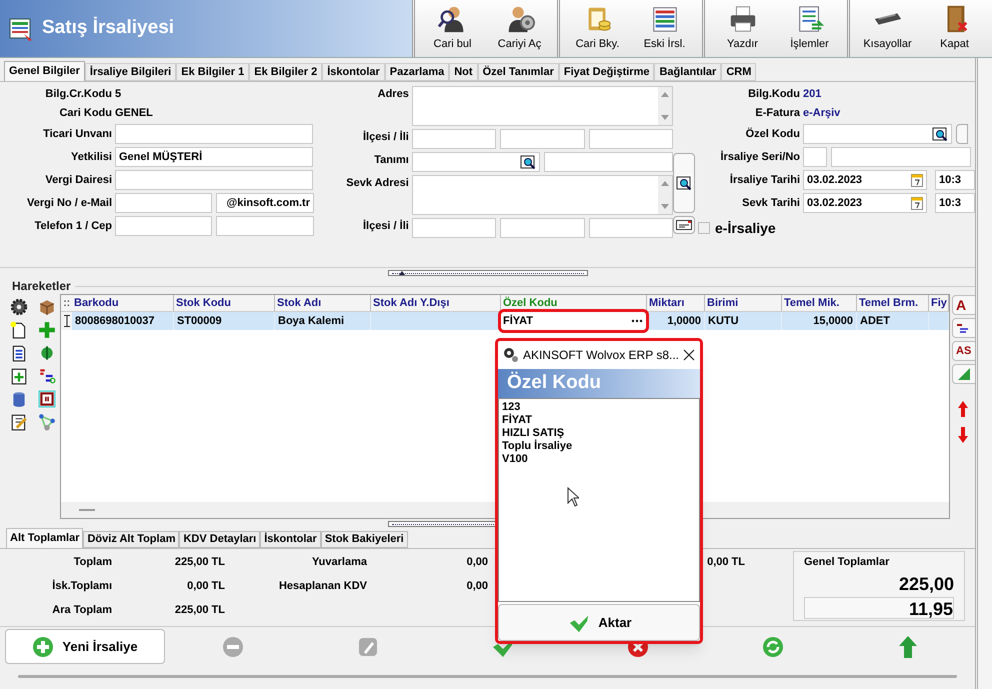 The width and height of the screenshot is (992, 689). Describe the element at coordinates (214, 157) in the screenshot. I see `input-field: Genel MÜŞTERİ` at that location.